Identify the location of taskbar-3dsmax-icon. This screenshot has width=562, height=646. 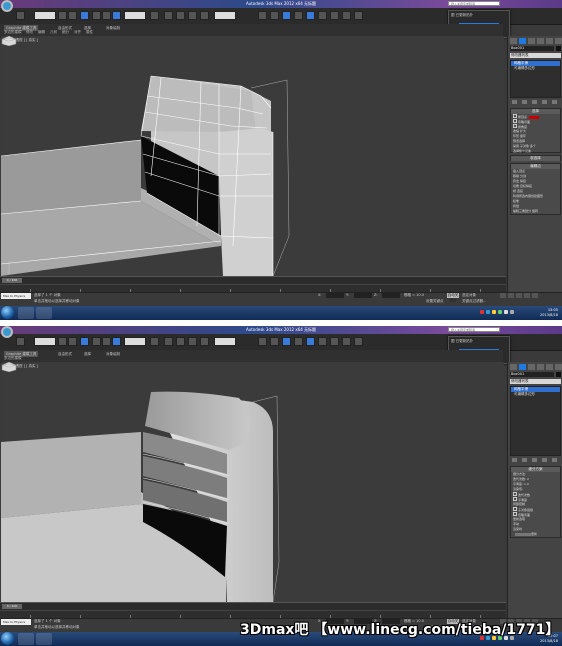
(44, 639).